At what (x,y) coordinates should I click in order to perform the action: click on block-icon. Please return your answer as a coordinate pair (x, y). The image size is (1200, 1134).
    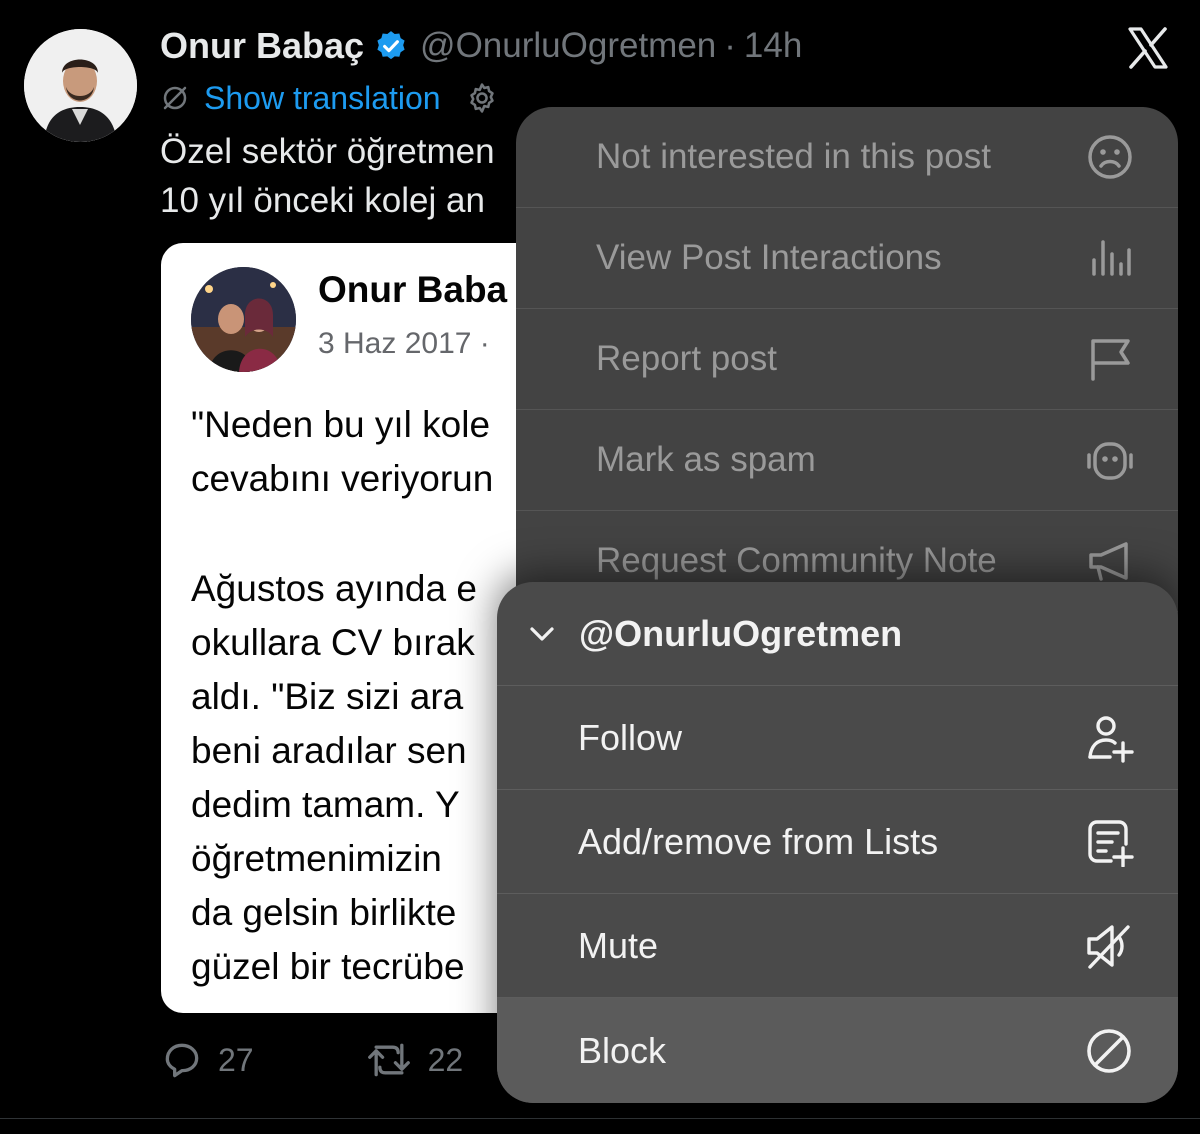
    Looking at the image, I should click on (1109, 1050).